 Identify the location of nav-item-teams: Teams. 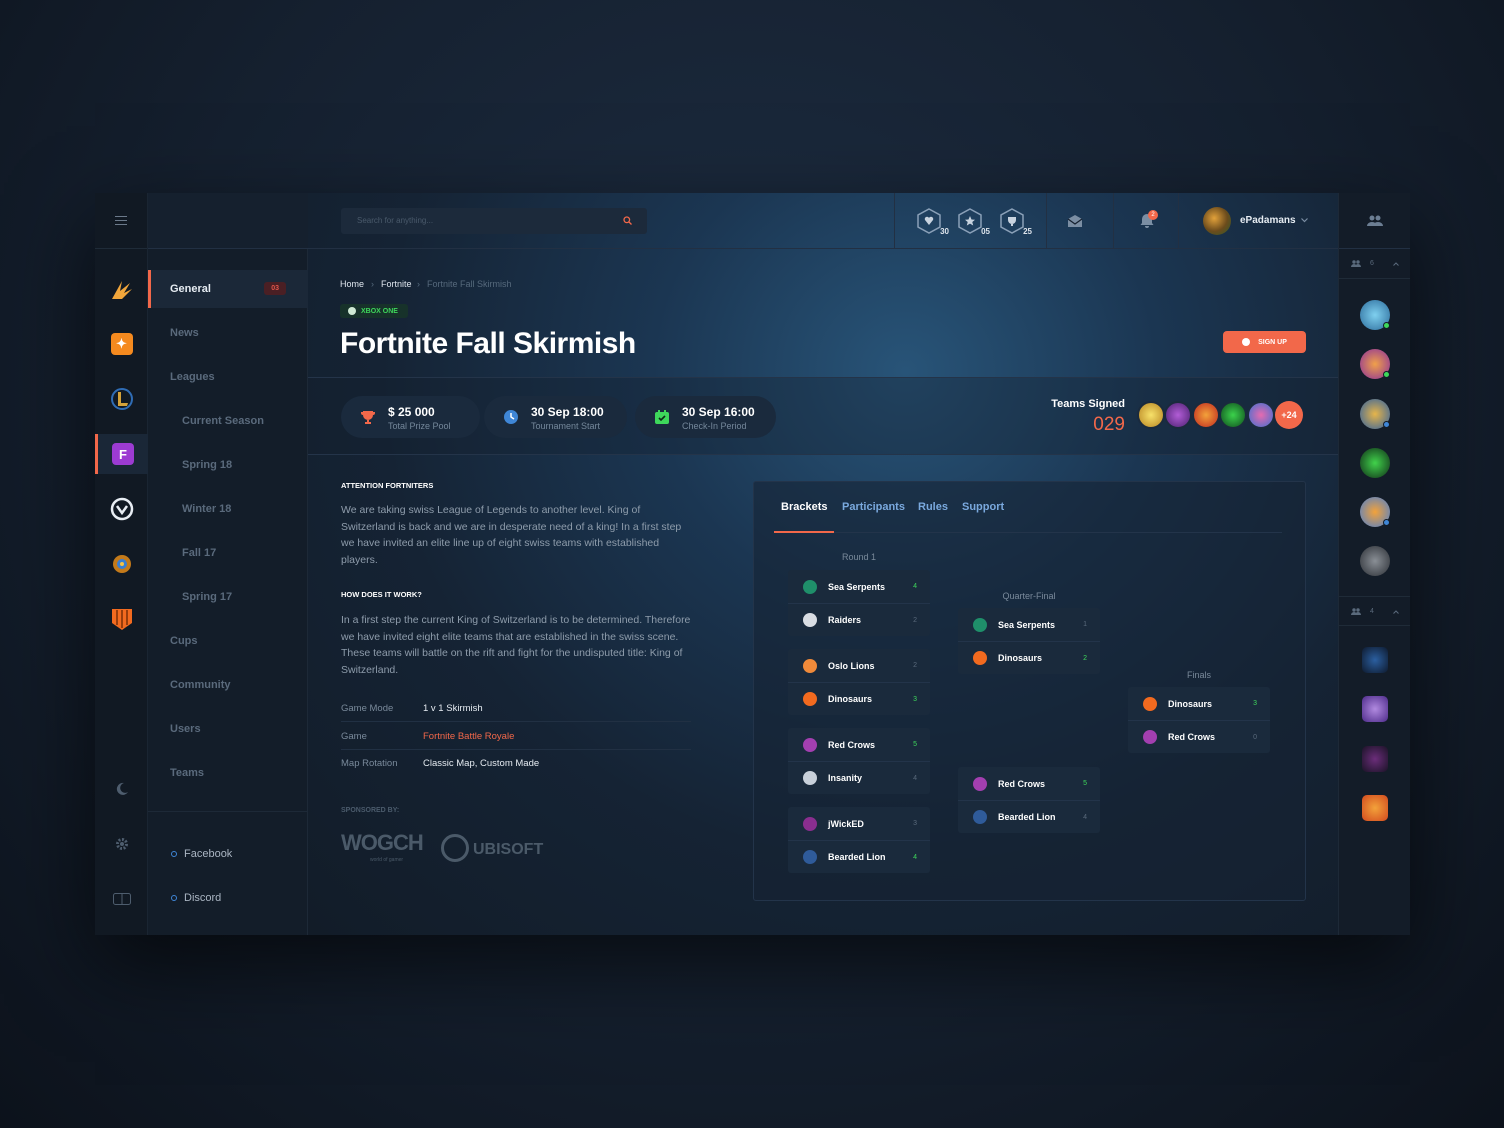
(228, 773).